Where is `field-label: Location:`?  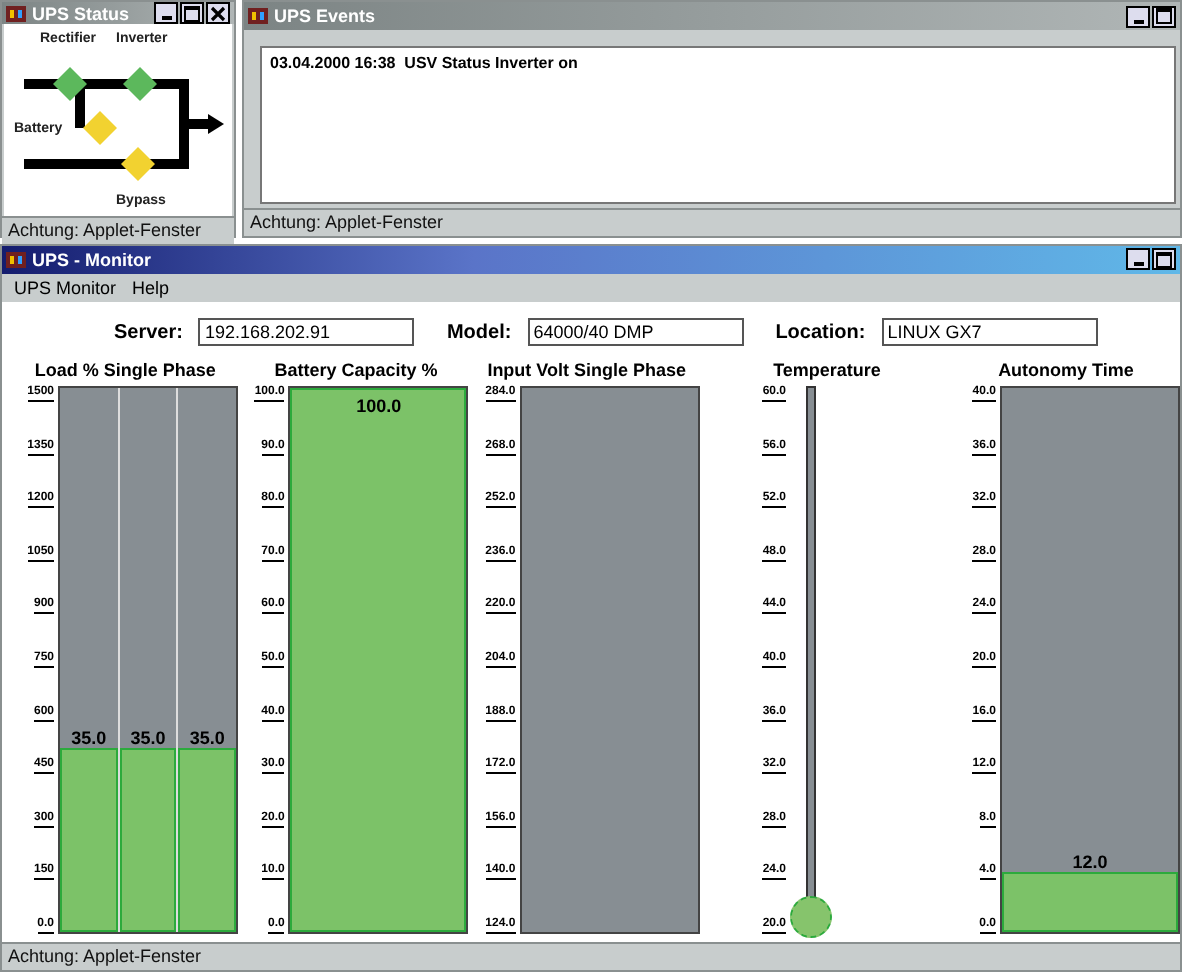 field-label: Location: is located at coordinates (820, 332).